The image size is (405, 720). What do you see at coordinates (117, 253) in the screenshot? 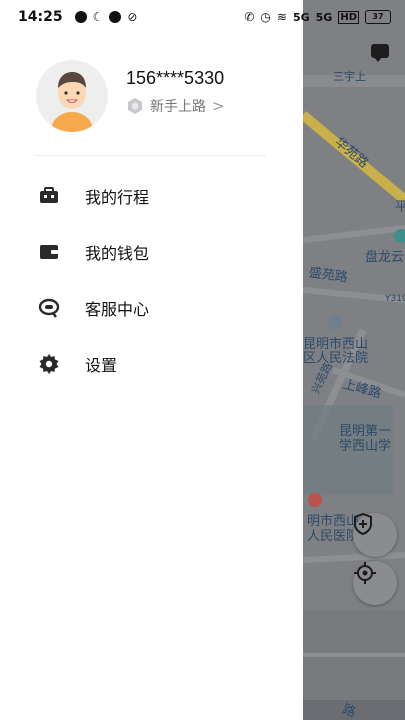
I see `menu-item-label: 我的钱包` at bounding box center [117, 253].